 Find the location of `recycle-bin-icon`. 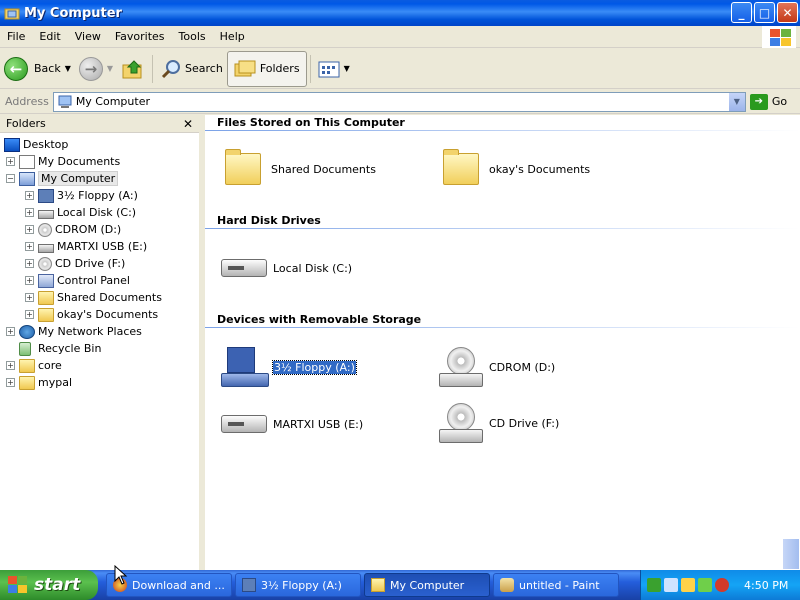

recycle-bin-icon is located at coordinates (25, 348).